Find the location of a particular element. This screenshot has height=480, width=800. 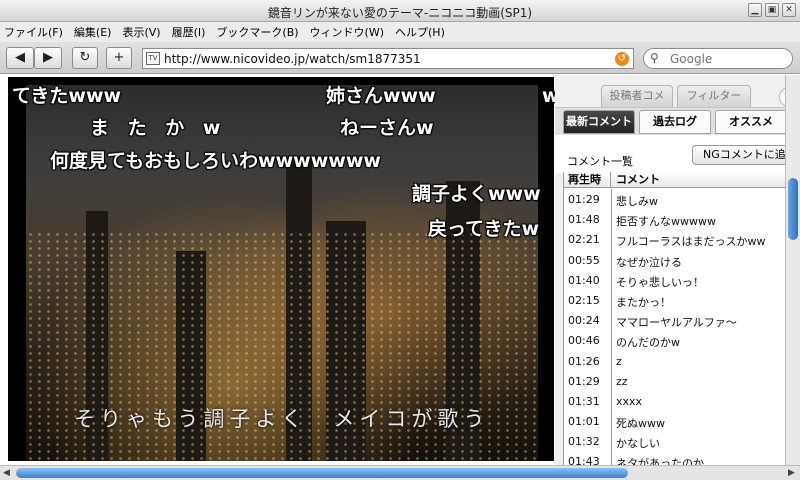

table-row: 00:55 なぜか泣ける is located at coordinates (674, 259).